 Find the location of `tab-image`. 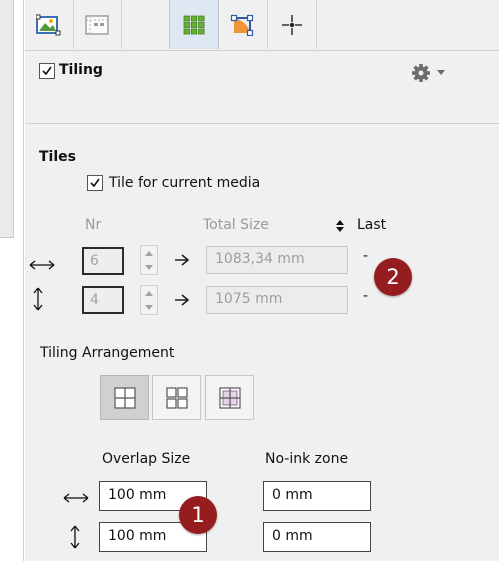

tab-image is located at coordinates (49, 24).